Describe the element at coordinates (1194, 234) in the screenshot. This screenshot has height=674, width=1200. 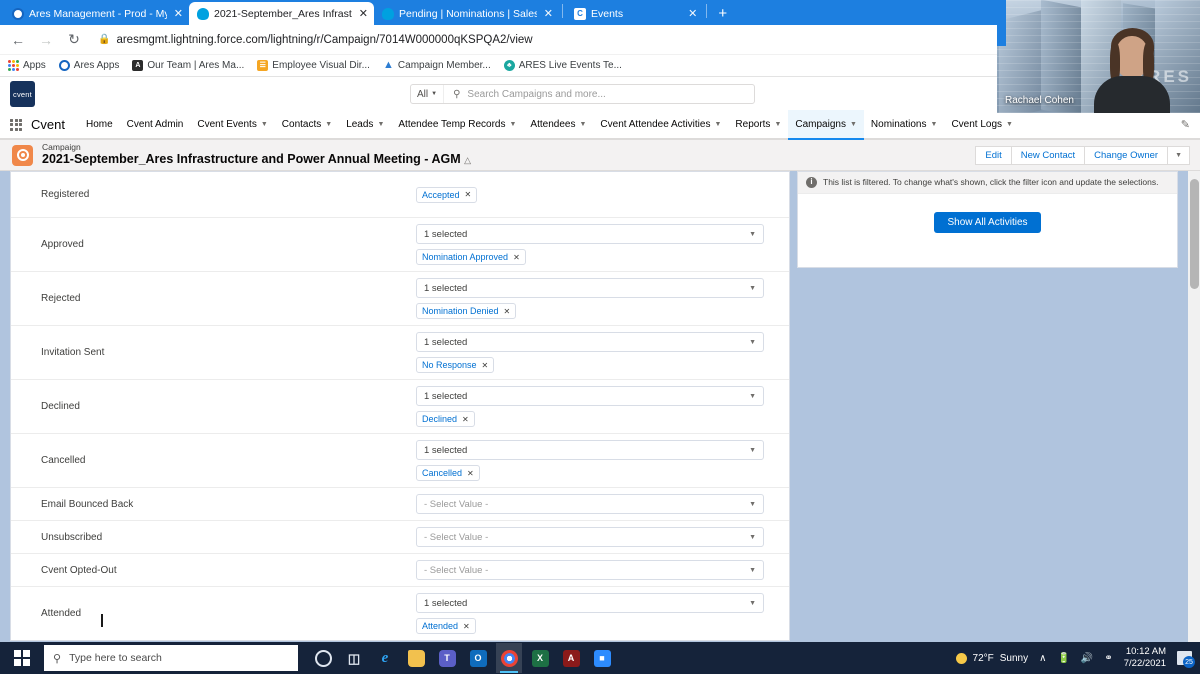
I see `page-scrollbar-thumb` at that location.